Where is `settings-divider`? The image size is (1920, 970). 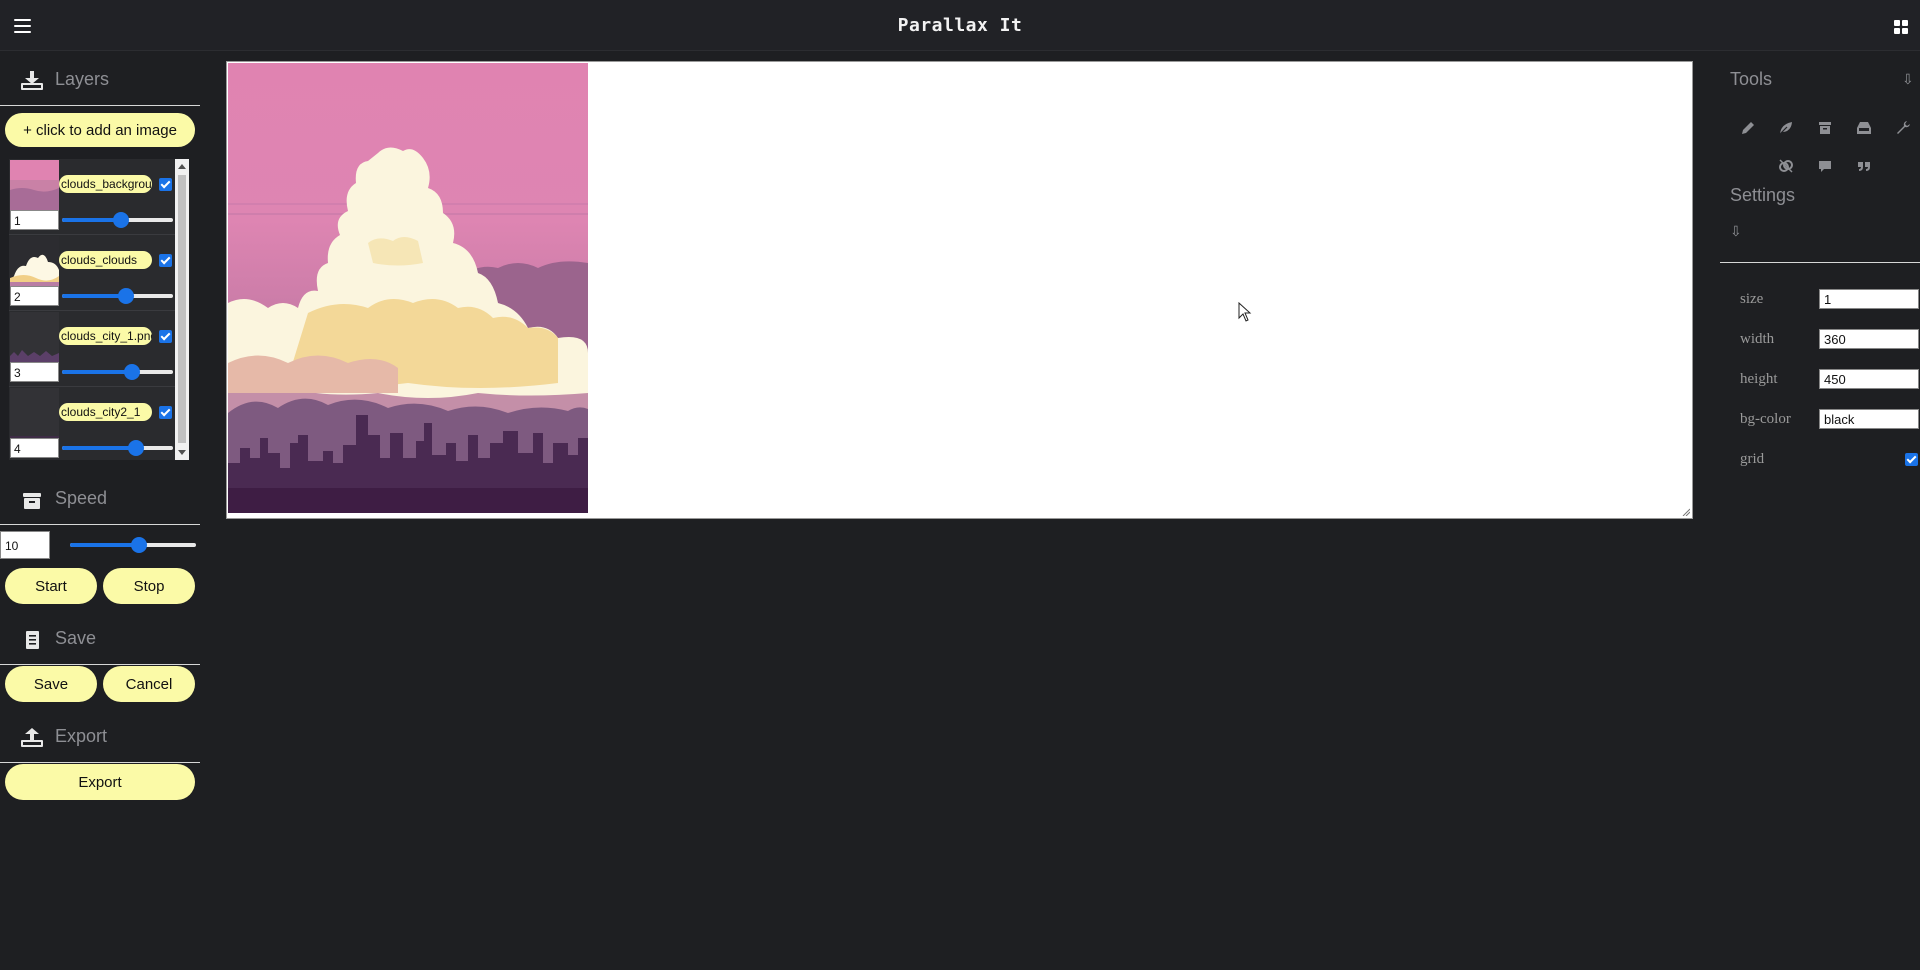 settings-divider is located at coordinates (1820, 262).